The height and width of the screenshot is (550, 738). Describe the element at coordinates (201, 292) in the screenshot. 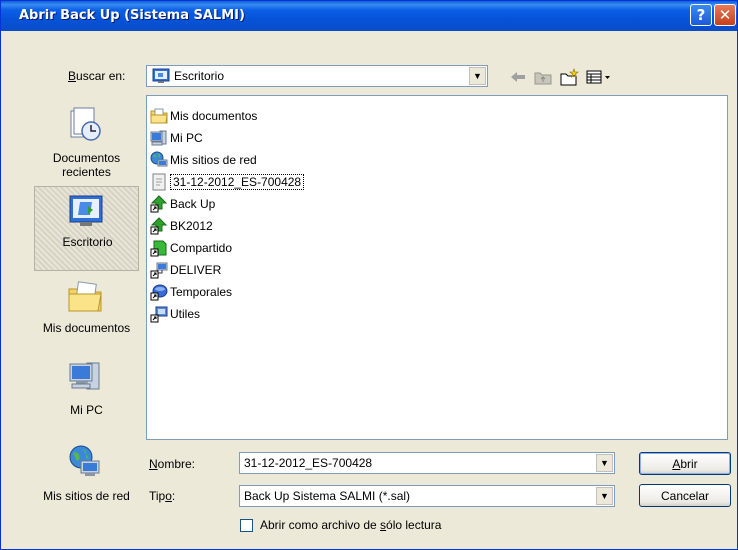

I see `file-name: Temporales` at that location.